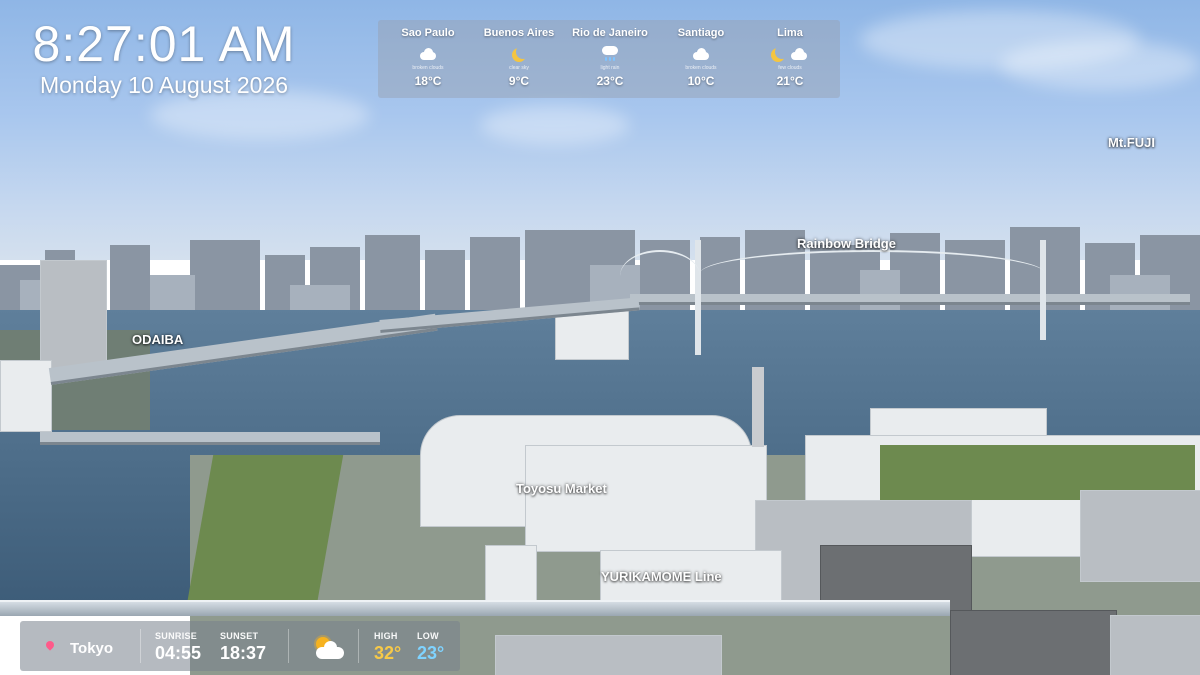 Image resolution: width=1200 pixels, height=675 pixels. I want to click on label-rainbow-bridge: Rainbow Bridge, so click(846, 243).